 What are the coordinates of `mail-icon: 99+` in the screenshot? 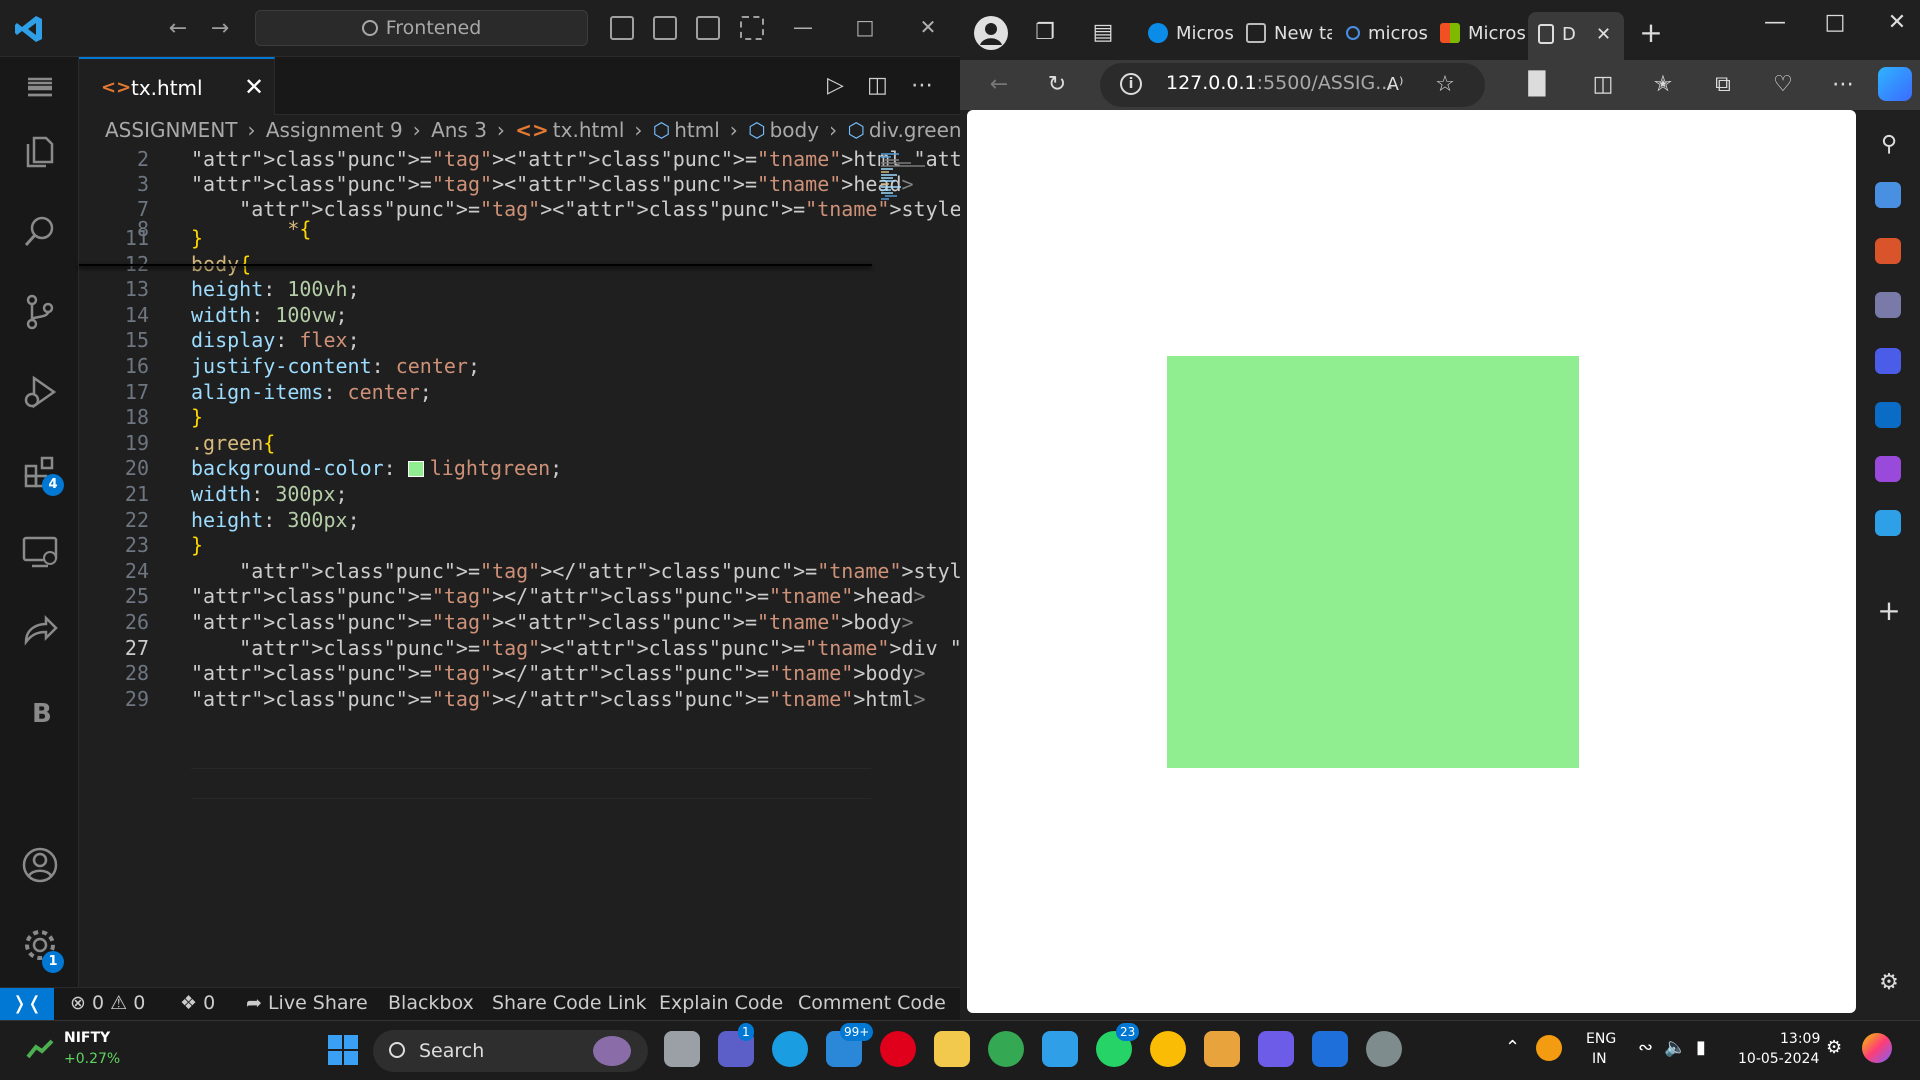 It's located at (850, 1045).